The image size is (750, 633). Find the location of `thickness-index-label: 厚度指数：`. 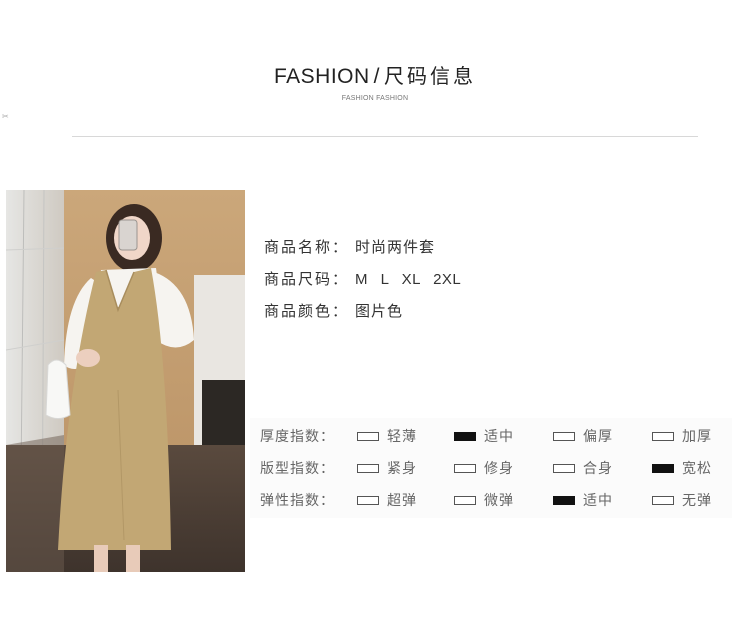

thickness-index-label: 厚度指数： is located at coordinates (297, 437).